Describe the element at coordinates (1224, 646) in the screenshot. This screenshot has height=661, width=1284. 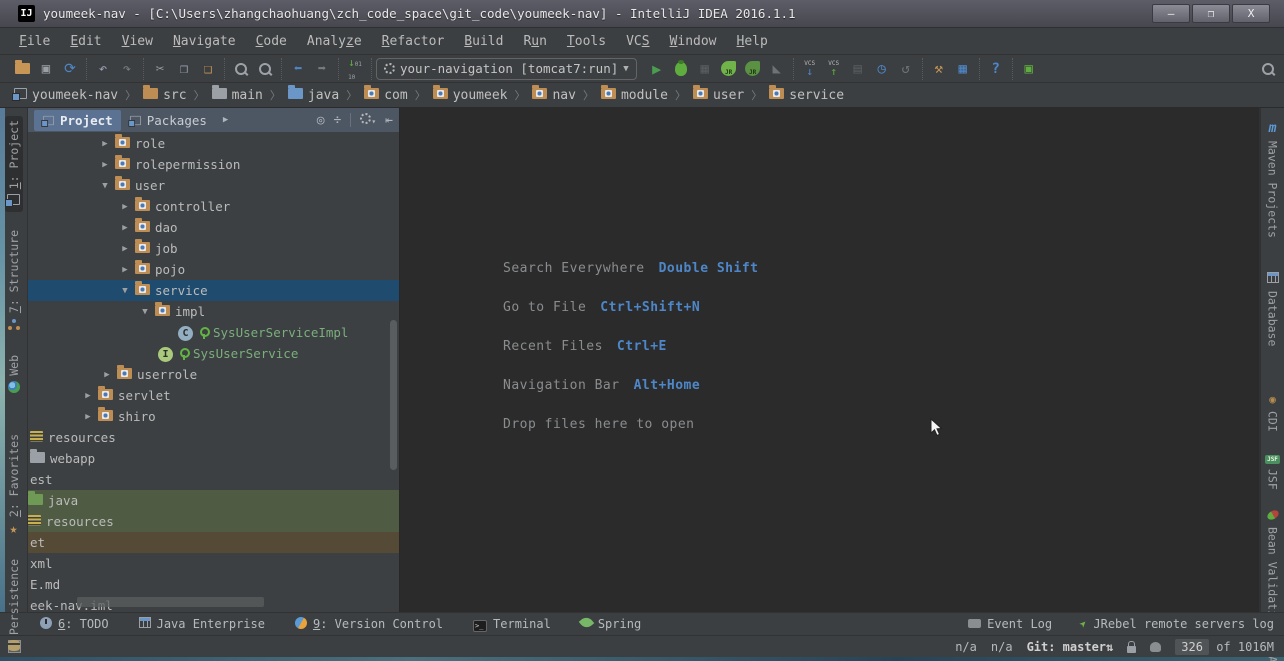
I see `memory-indicator: 326 of 1016M` at that location.